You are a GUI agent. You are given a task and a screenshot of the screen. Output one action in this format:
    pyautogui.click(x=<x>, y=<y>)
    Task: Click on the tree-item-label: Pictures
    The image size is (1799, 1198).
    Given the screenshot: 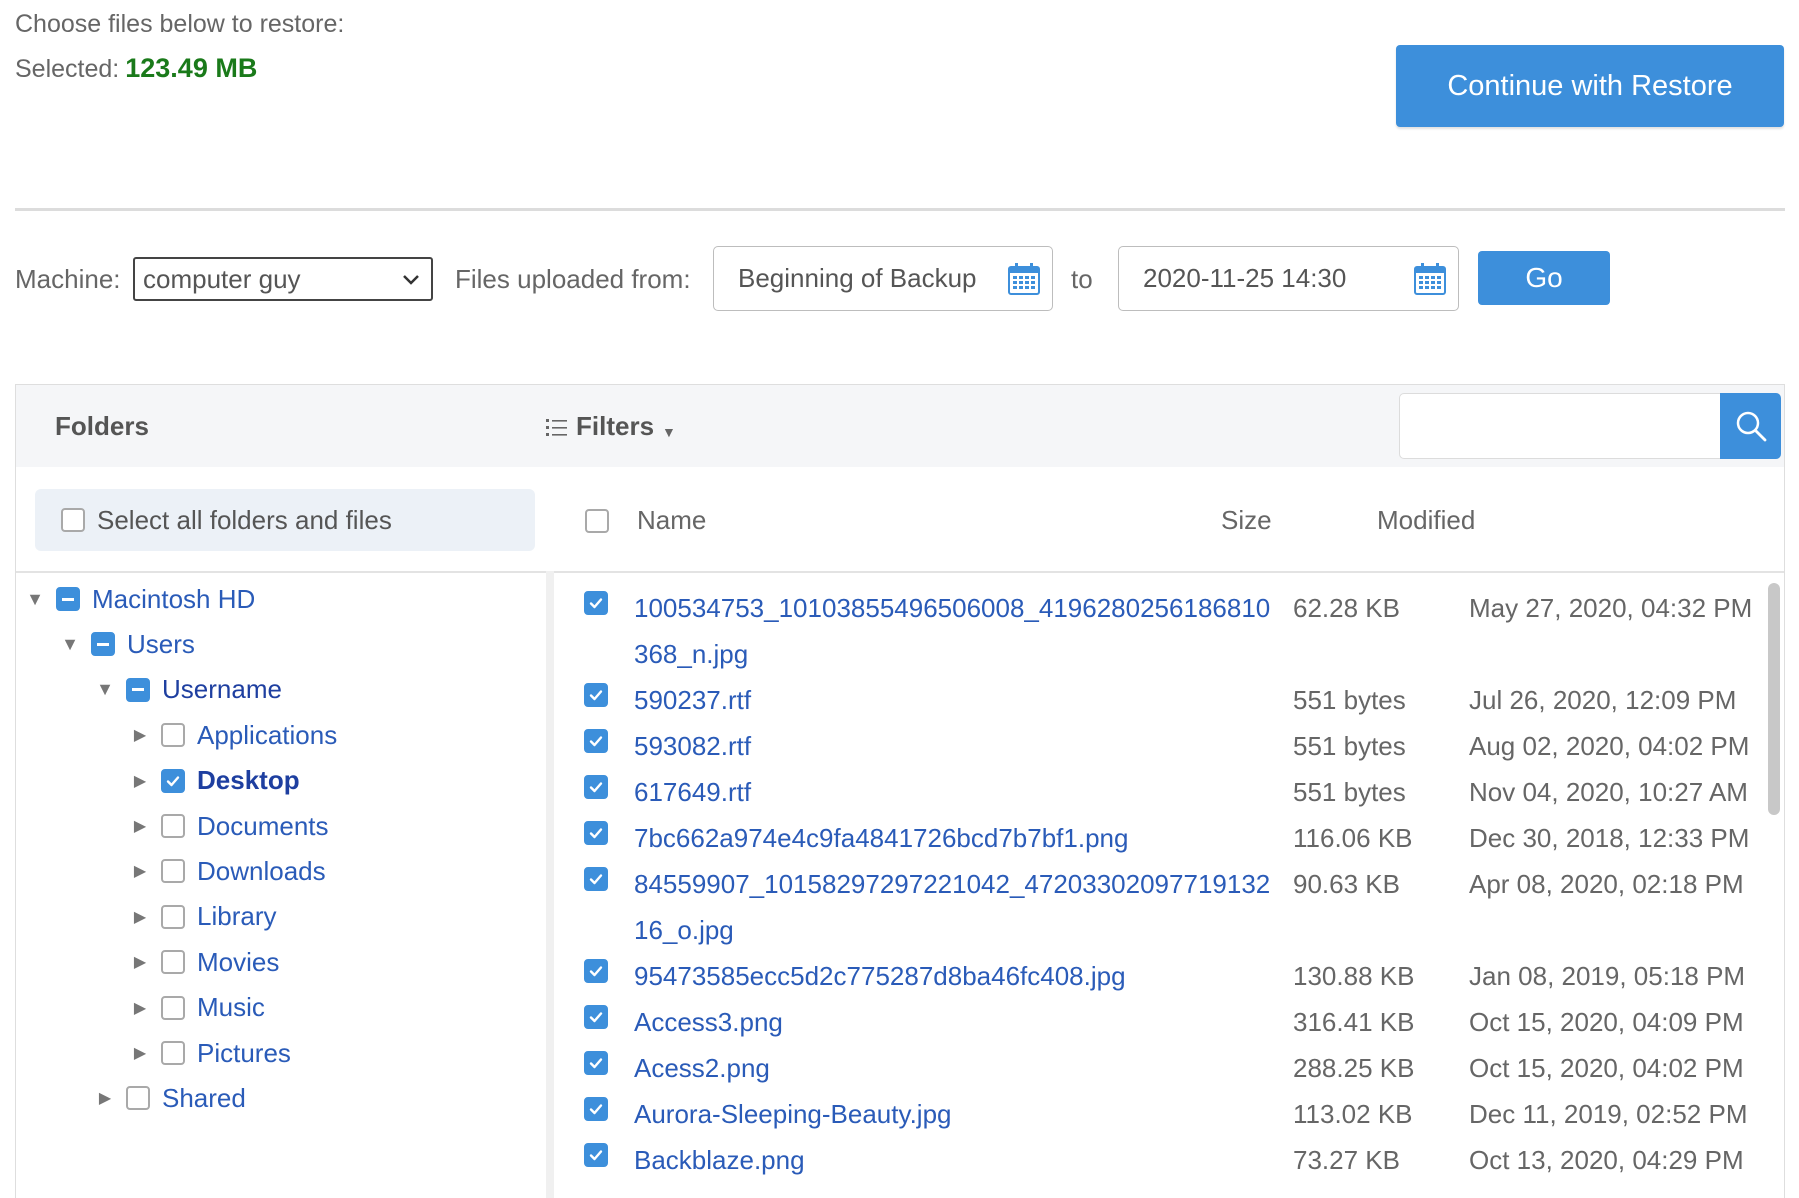 What is the action you would take?
    pyautogui.click(x=244, y=1053)
    